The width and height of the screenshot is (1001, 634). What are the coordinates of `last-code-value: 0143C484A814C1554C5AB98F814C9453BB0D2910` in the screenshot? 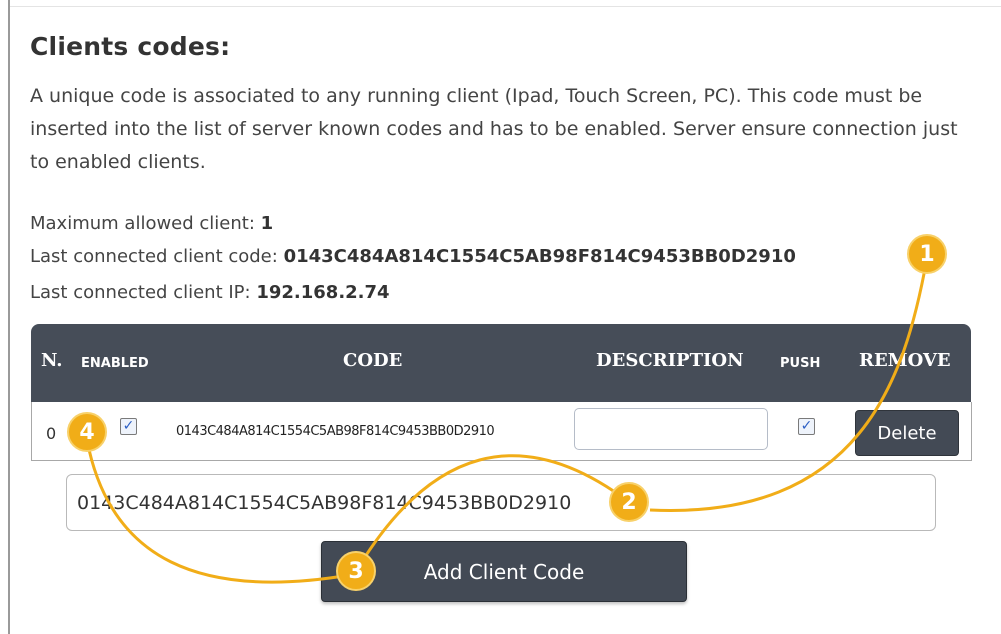 It's located at (539, 256).